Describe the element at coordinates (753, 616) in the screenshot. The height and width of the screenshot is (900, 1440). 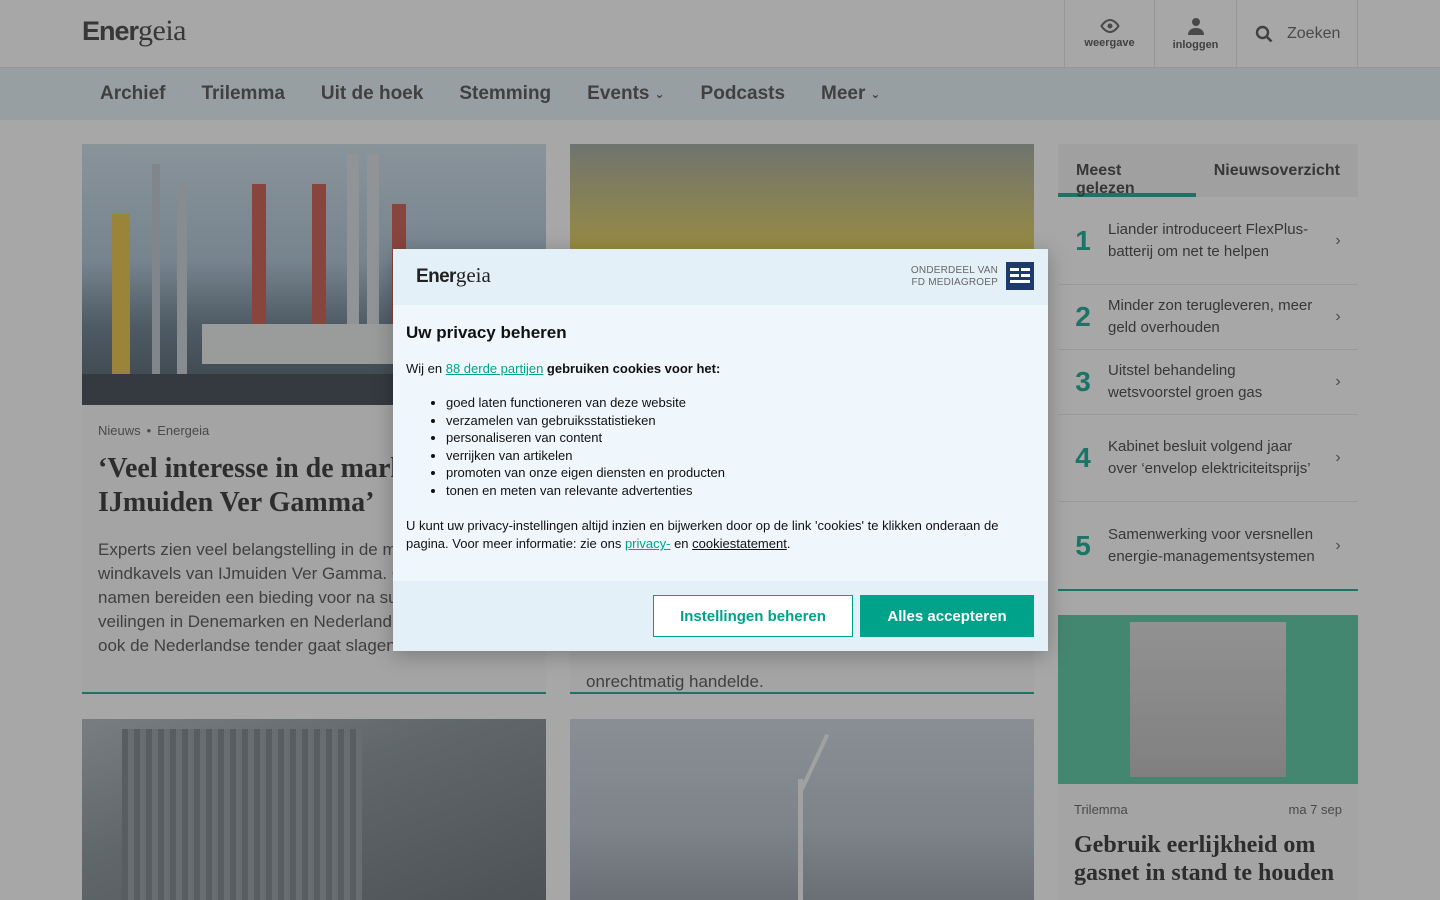
I see `manage-settings-button: Instellingen beheren` at that location.